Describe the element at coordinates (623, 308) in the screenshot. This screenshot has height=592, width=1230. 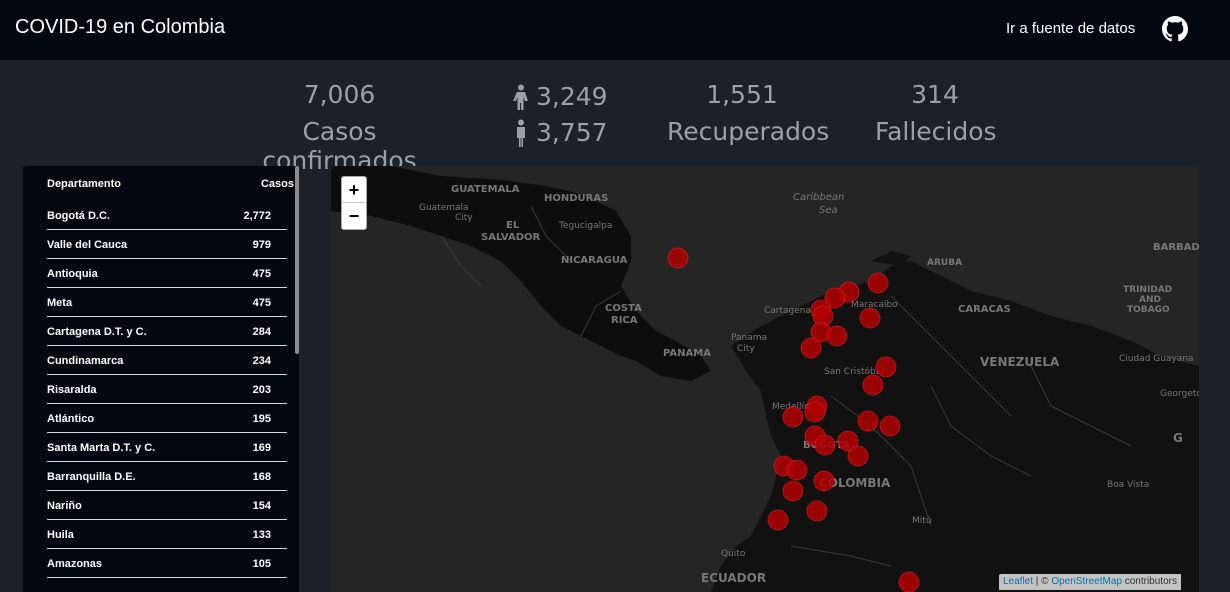
I see `map-label-costa-rica1: COSTA` at that location.